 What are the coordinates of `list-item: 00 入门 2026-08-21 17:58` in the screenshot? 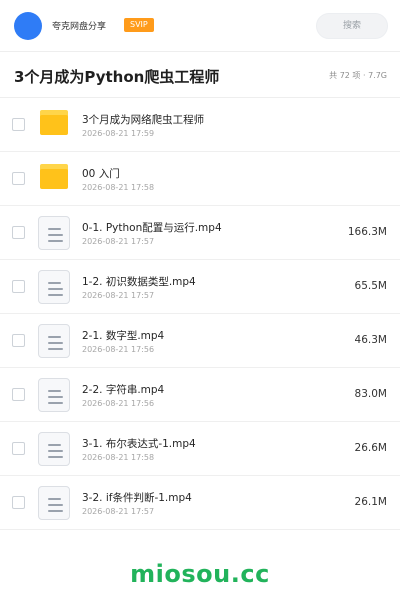 It's located at (200, 179).